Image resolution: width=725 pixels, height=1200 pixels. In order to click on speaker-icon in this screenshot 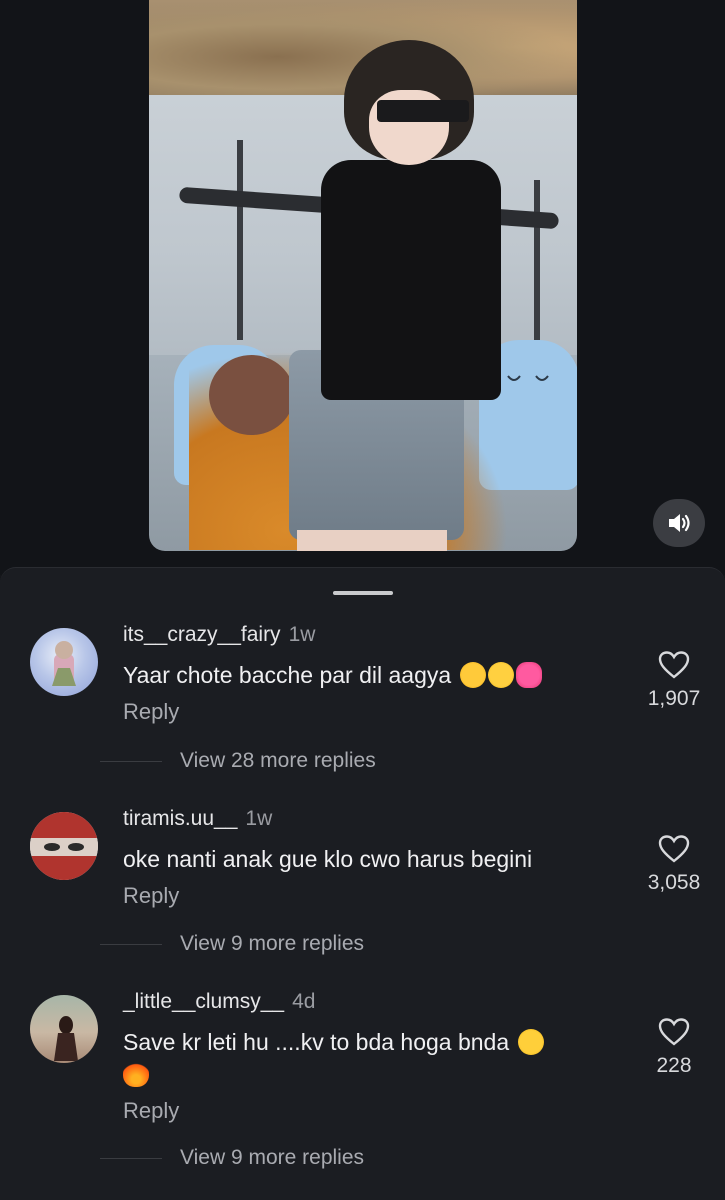, I will do `click(679, 523)`.